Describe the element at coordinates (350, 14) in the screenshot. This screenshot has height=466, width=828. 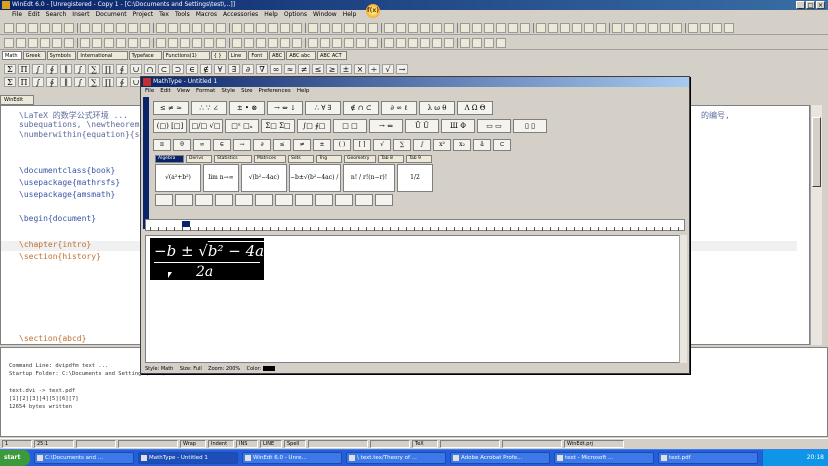
I see `menu-item-help: Help` at that location.